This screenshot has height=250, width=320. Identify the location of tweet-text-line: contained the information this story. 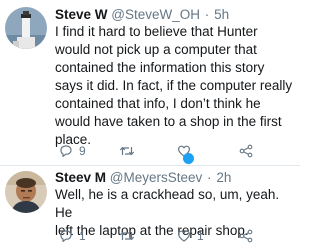
(160, 67).